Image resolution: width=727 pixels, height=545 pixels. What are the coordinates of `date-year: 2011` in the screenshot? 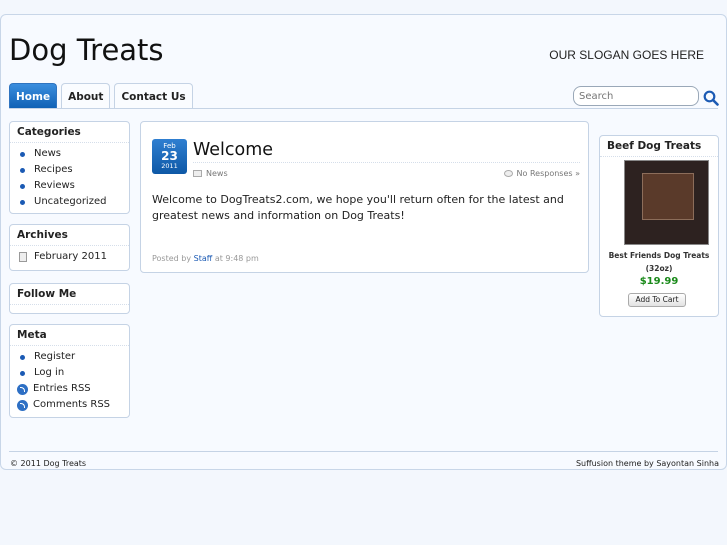 It's located at (169, 166).